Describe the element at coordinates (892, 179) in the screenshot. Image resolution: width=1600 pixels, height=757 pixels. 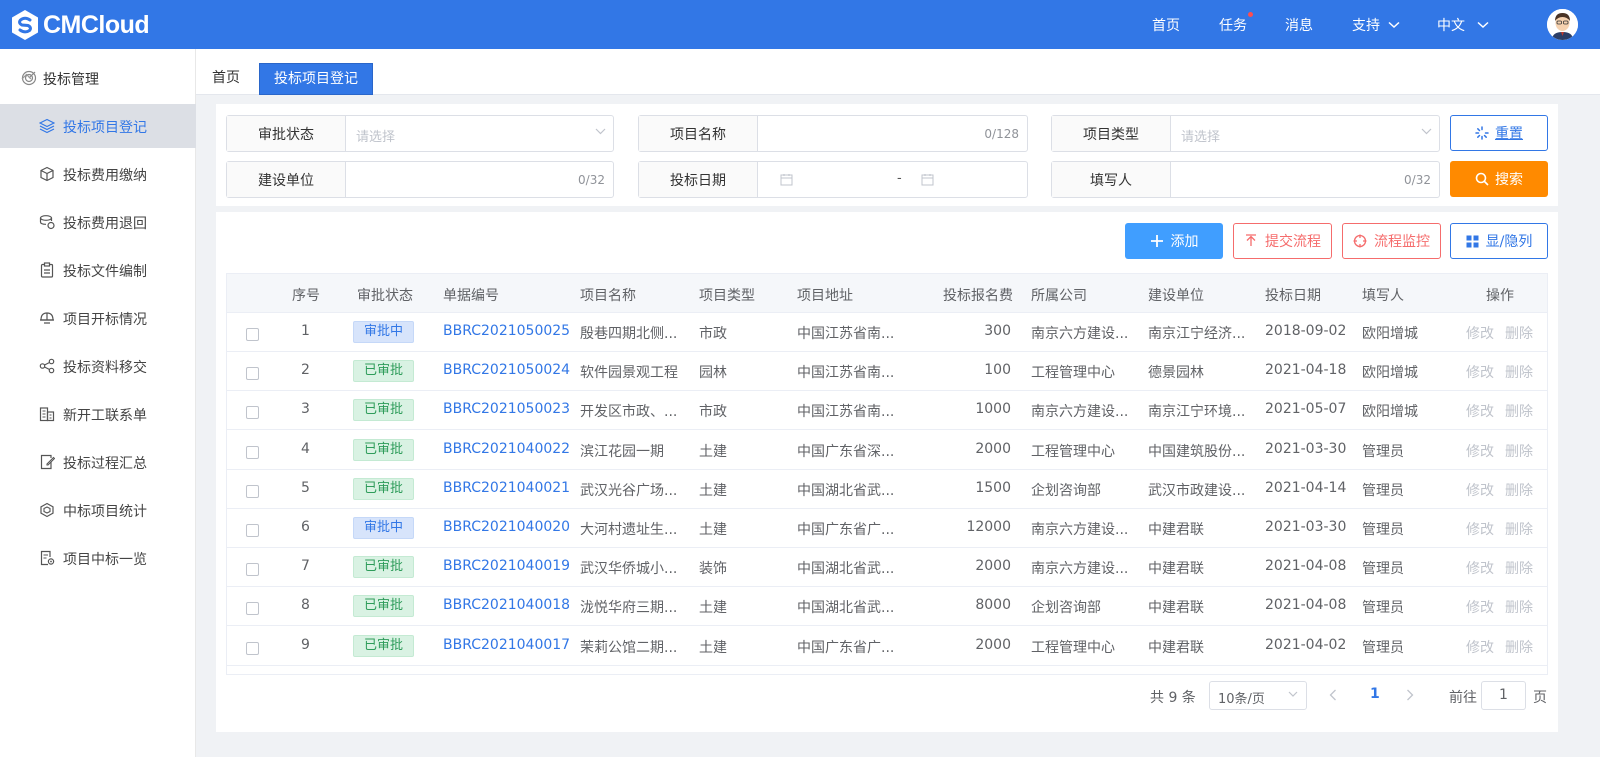
I see `bid-date-range: -` at that location.